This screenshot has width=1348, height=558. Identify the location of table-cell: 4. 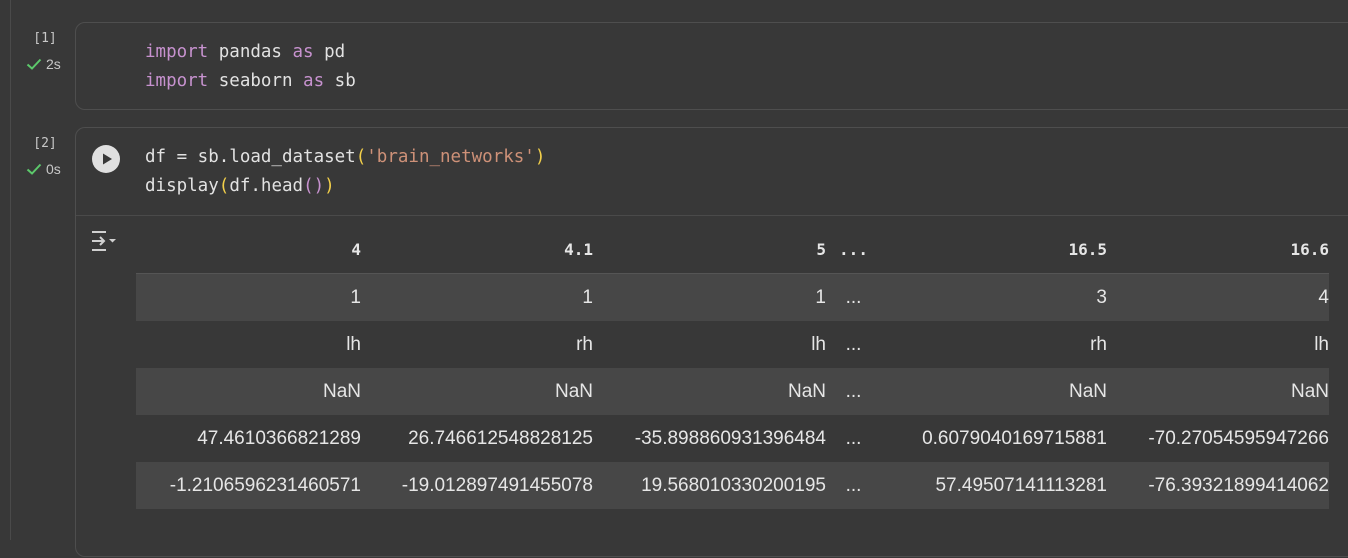
(1218, 297).